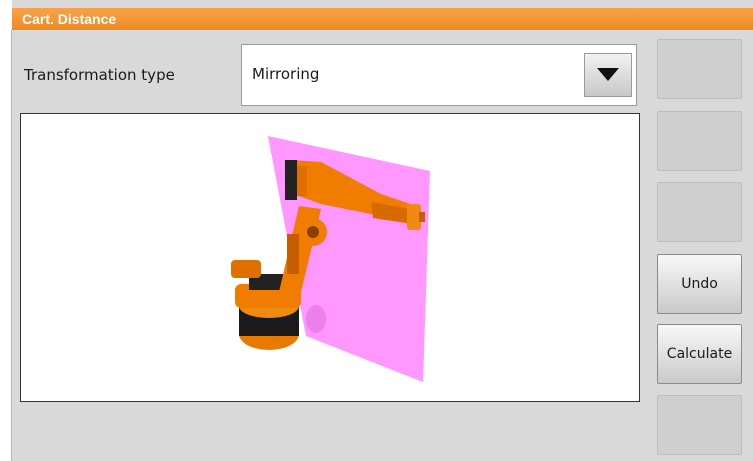 This screenshot has width=753, height=461. Describe the element at coordinates (11, 245) in the screenshot. I see `left-divider` at that location.